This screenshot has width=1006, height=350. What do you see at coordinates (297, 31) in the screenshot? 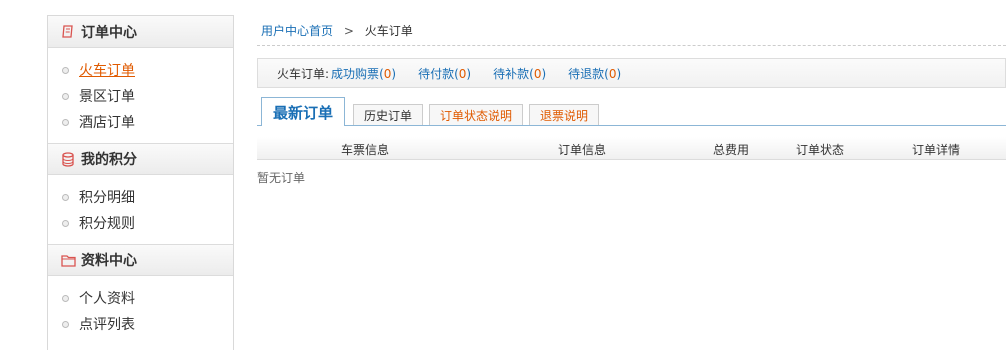
I see `breadcrumb-home-link: 用户中心首页` at bounding box center [297, 31].